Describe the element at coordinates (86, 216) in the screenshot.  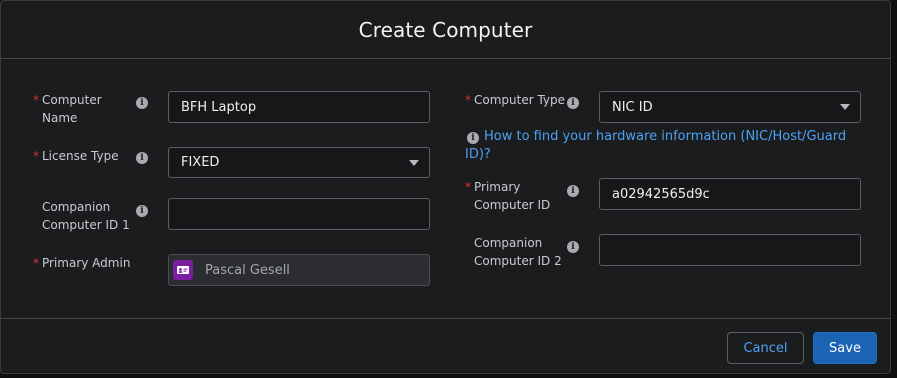
I see `companion-id-1-label: Companion Computer ID 1` at that location.